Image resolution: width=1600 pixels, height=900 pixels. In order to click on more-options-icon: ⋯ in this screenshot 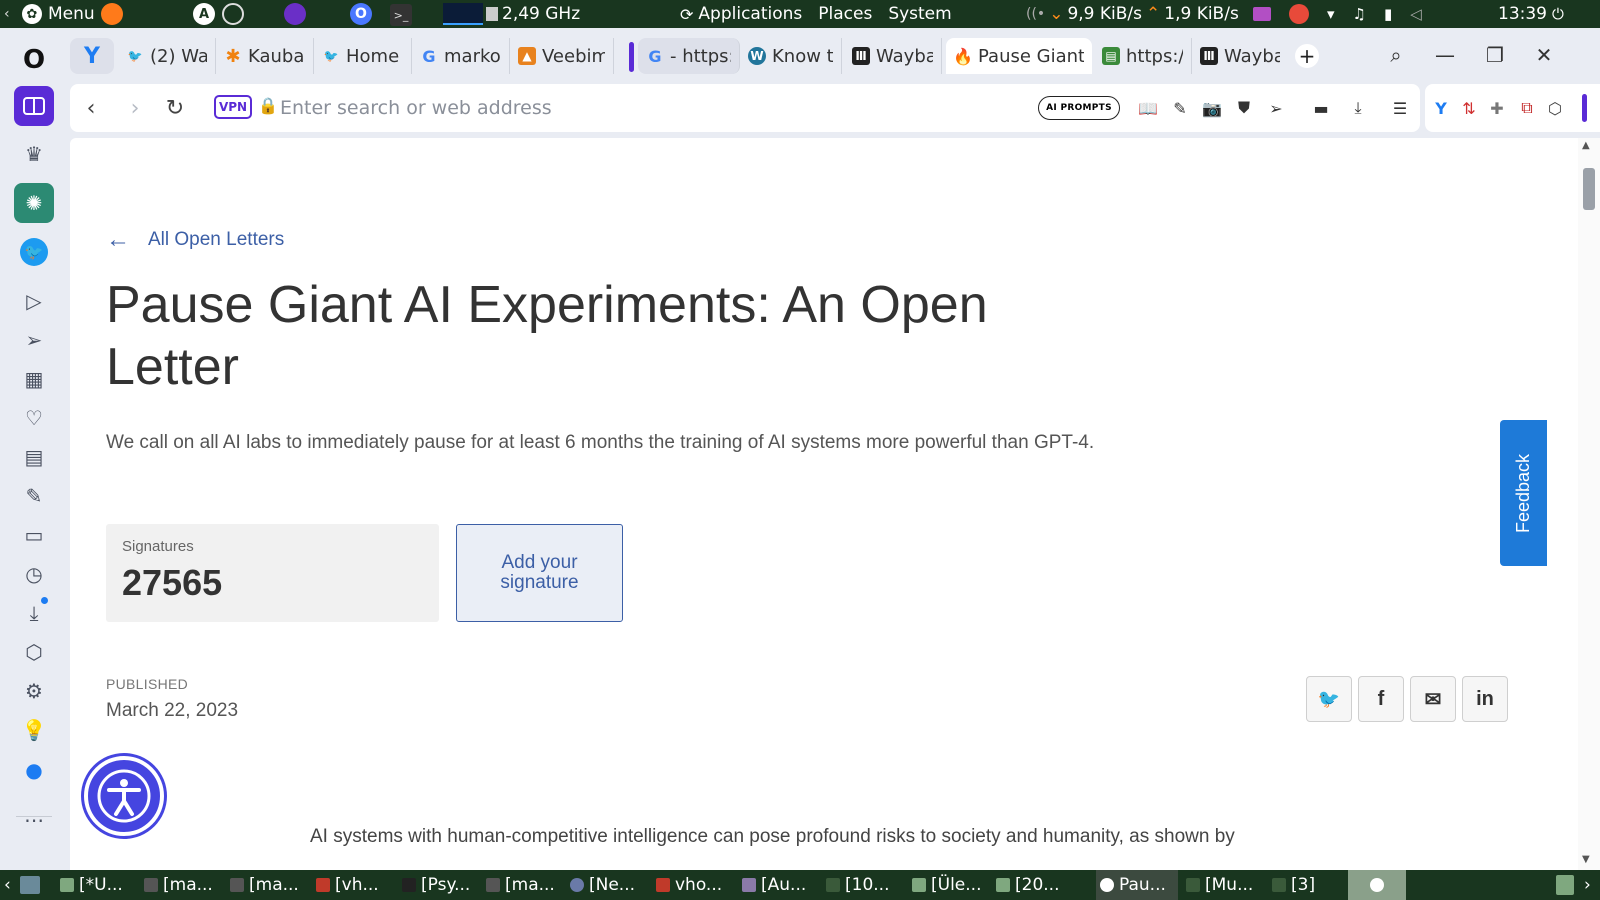, I will do `click(34, 820)`.